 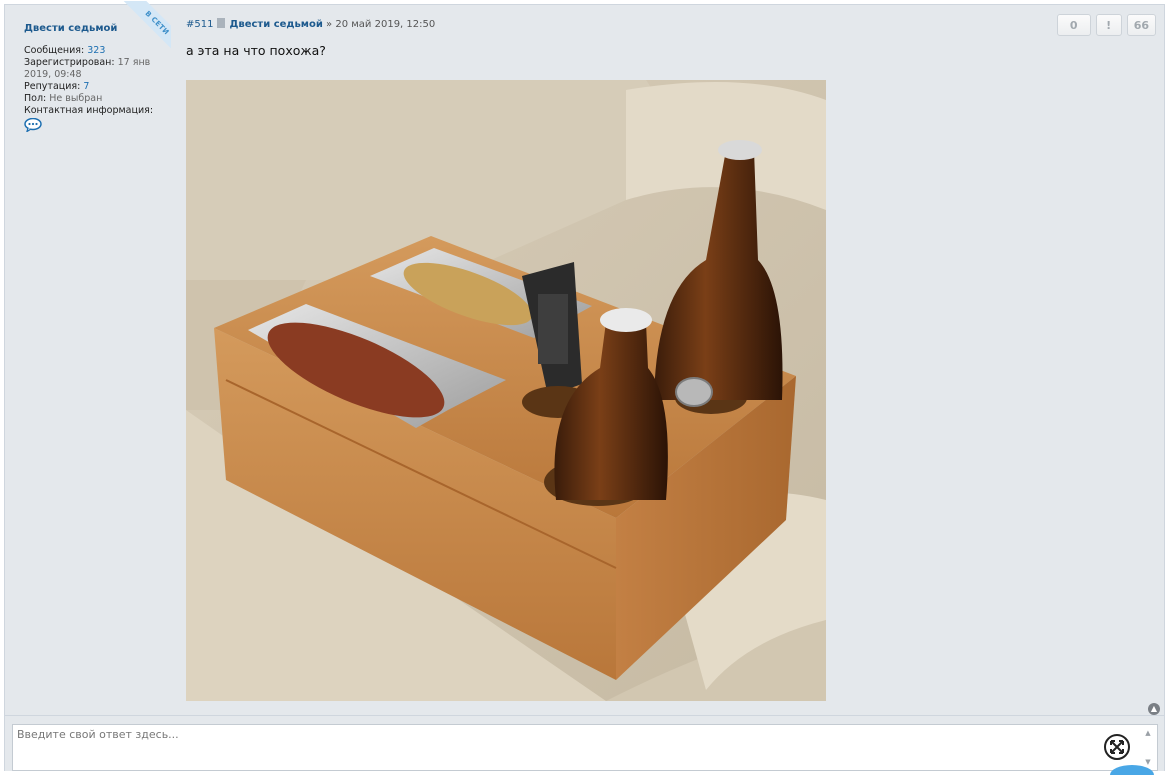 What do you see at coordinates (1148, 747) in the screenshot?
I see `reply-scrollbar: ▲ ▼` at bounding box center [1148, 747].